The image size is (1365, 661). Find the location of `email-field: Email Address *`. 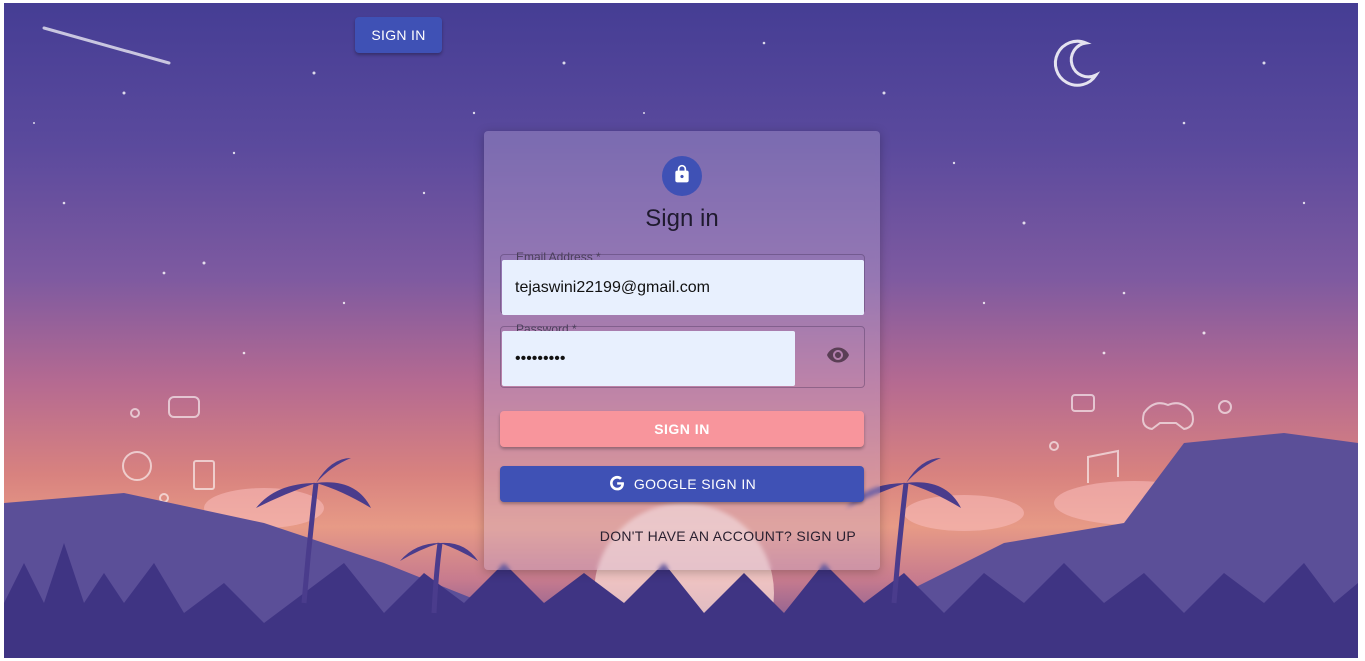

email-field: Email Address * is located at coordinates (682, 283).